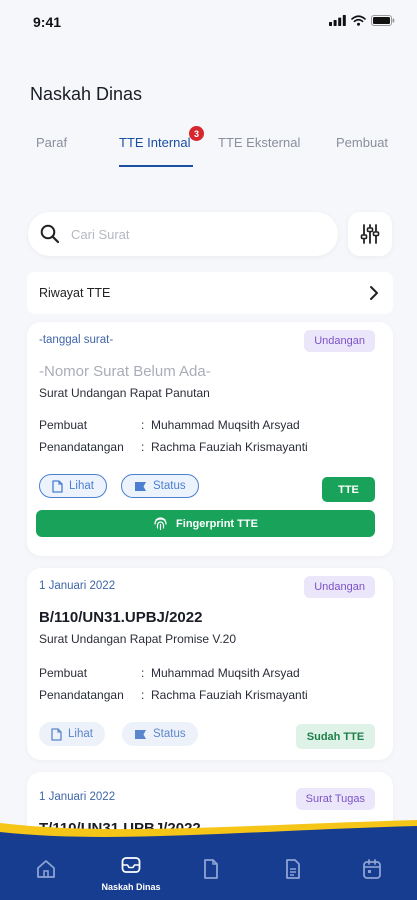 This screenshot has height=900, width=417. Describe the element at coordinates (210, 293) in the screenshot. I see `history-row: Riwayat TTE` at that location.